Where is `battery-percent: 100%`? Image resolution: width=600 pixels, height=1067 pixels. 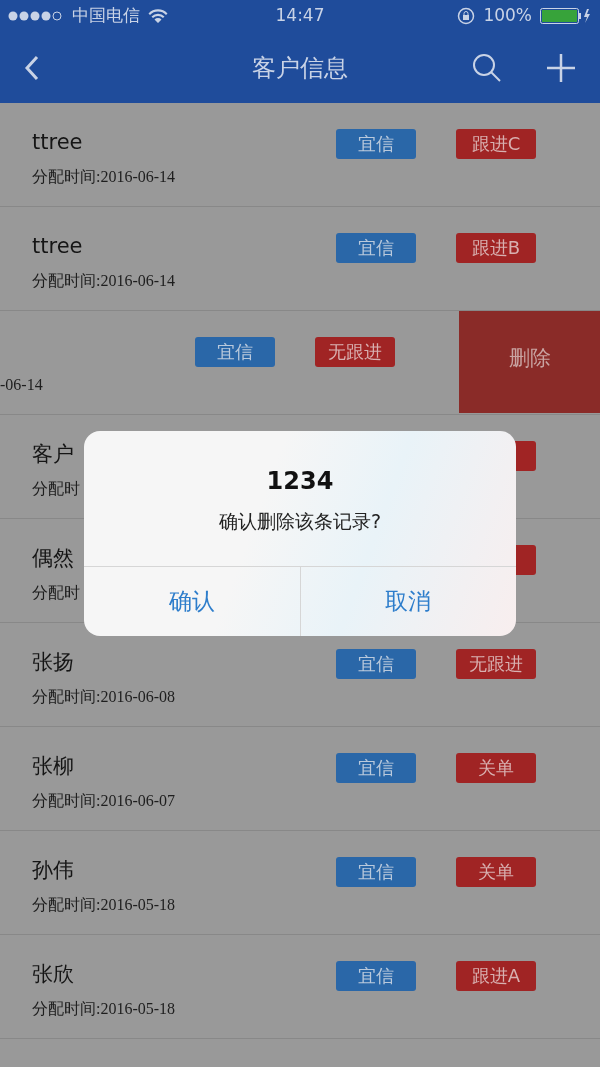
battery-percent: 100% is located at coordinates (507, 16).